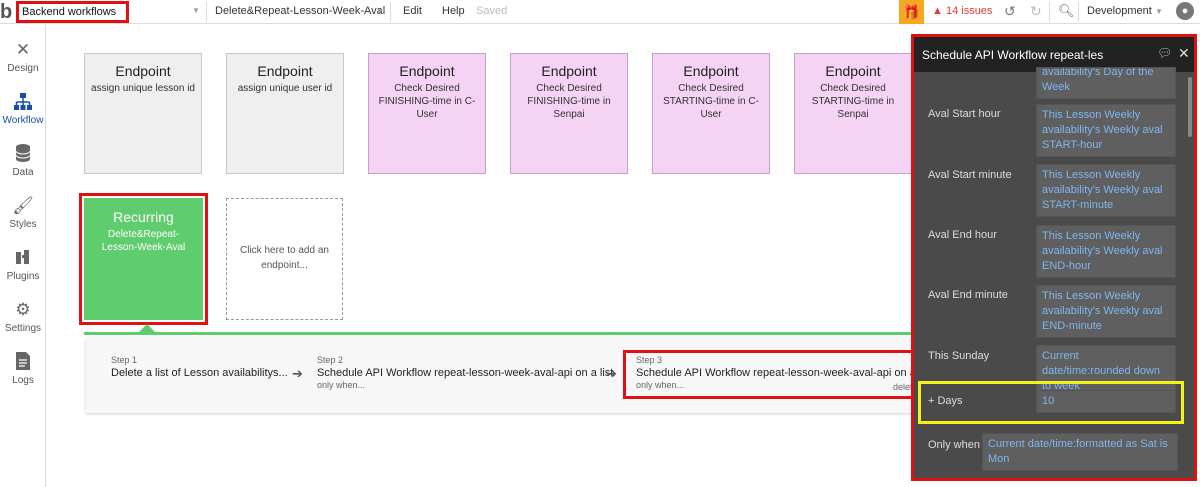 The width and height of the screenshot is (1200, 487). Describe the element at coordinates (412, 11) in the screenshot. I see `menu-edit: Edit` at that location.